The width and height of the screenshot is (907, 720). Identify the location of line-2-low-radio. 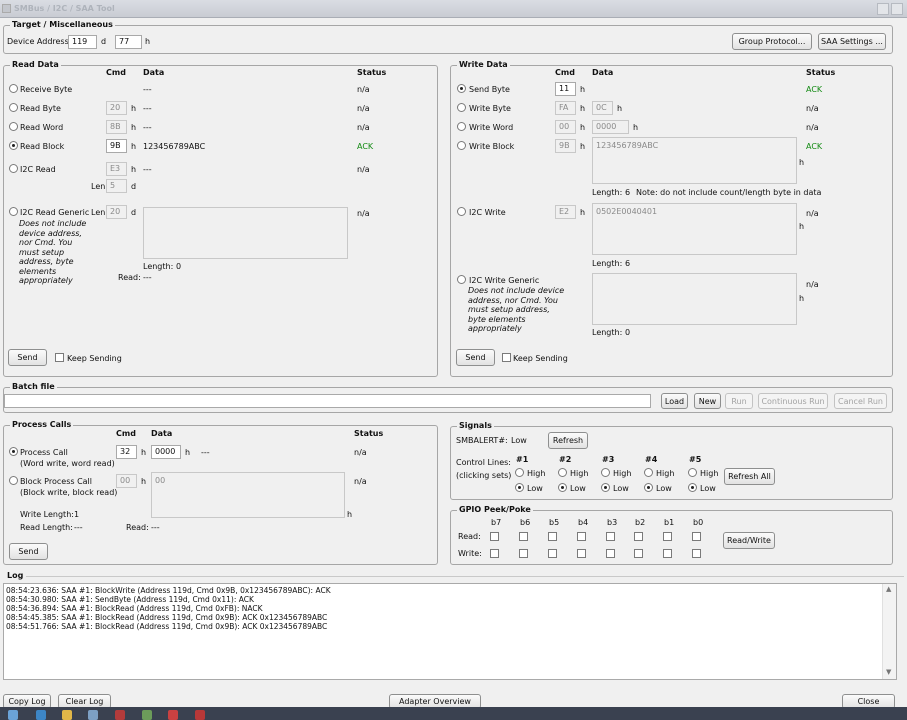
(562, 487).